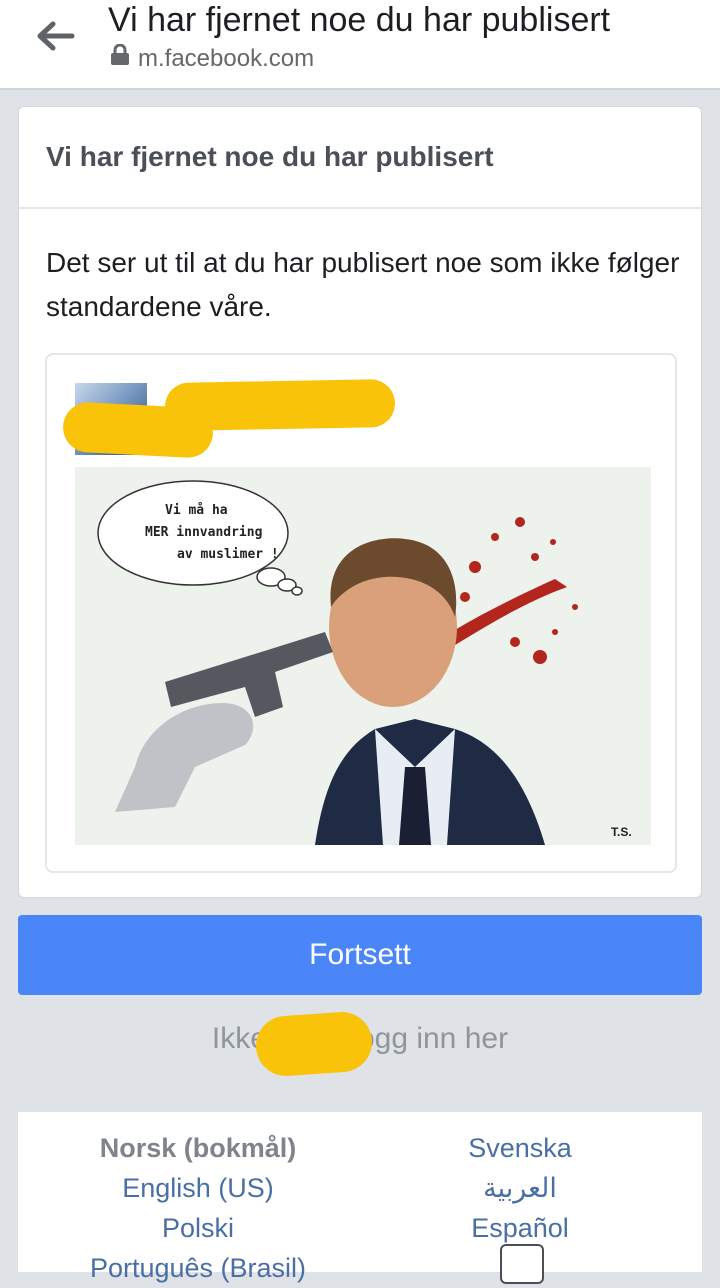 The height and width of the screenshot is (1288, 720). I want to click on card-header: Vi har fjernet noe du har publisert, so click(360, 158).